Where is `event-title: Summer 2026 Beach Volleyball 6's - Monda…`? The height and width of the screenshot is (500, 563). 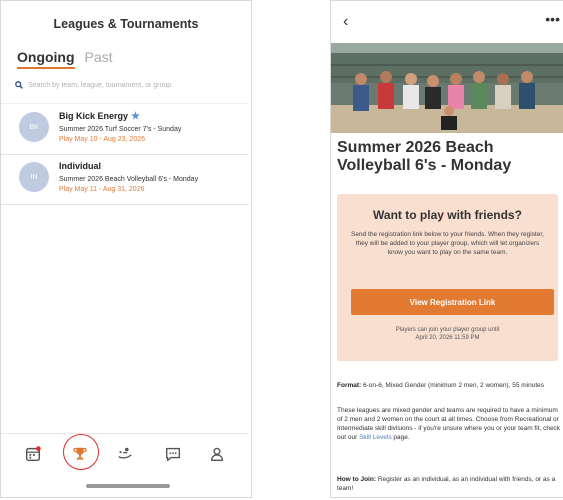 event-title: Summer 2026 Beach Volleyball 6's - Monda… is located at coordinates (424, 156).